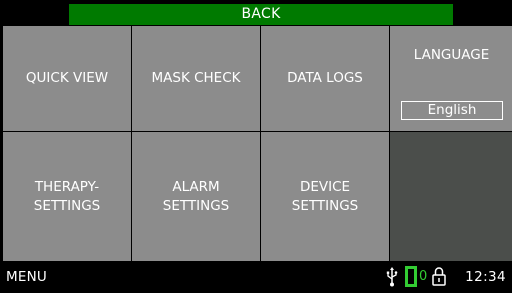 The width and height of the screenshot is (512, 293). What do you see at coordinates (485, 277) in the screenshot?
I see `clock: 12:34` at bounding box center [485, 277].